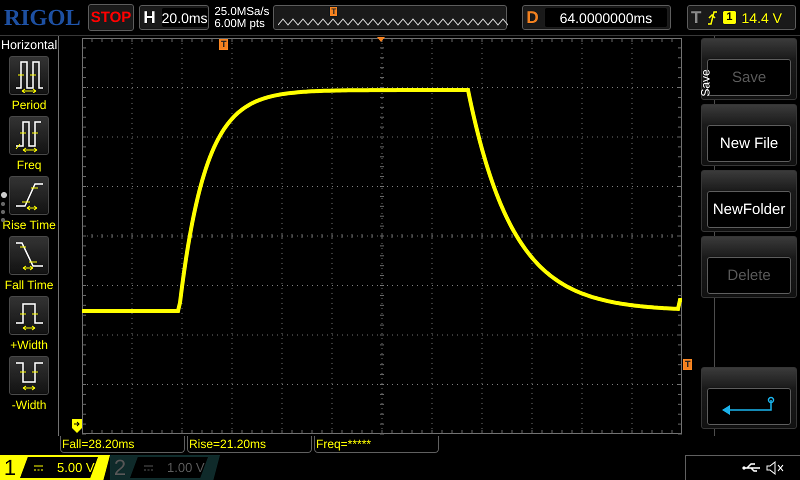 The image size is (800, 480). Describe the element at coordinates (376, 444) in the screenshot. I see `measurement-result: Freq=*****` at that location.